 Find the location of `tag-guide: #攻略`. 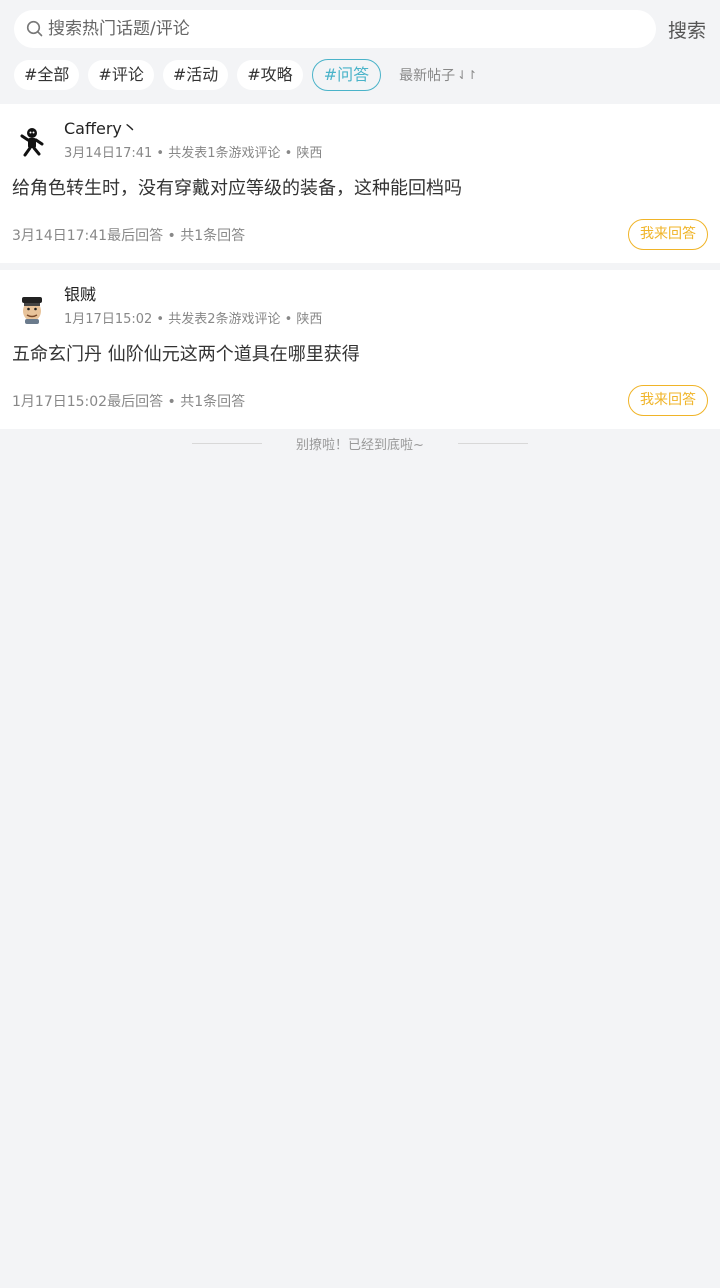

tag-guide: #攻略 is located at coordinates (270, 75).